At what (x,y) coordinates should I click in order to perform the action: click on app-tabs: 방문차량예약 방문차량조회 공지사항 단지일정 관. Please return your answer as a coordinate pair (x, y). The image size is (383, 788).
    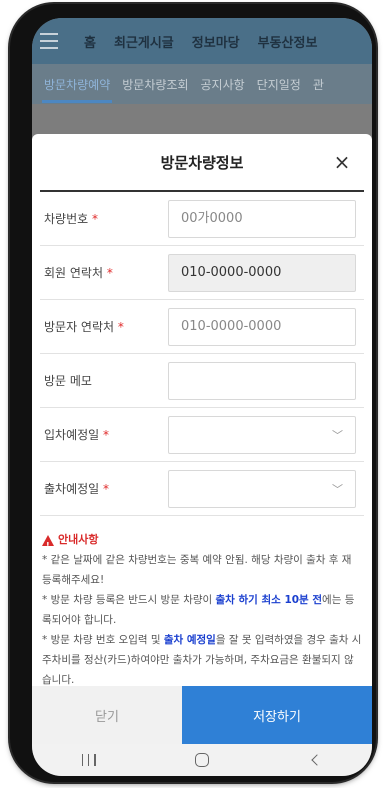
    Looking at the image, I should click on (202, 84).